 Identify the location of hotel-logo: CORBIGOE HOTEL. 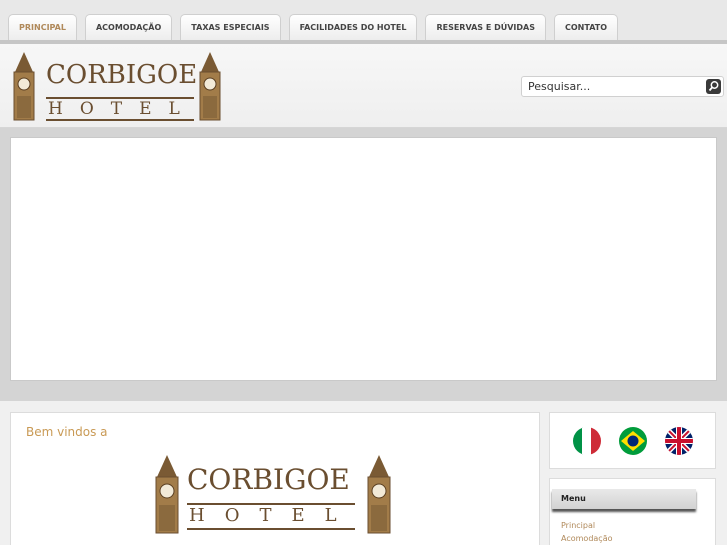
(118, 87).